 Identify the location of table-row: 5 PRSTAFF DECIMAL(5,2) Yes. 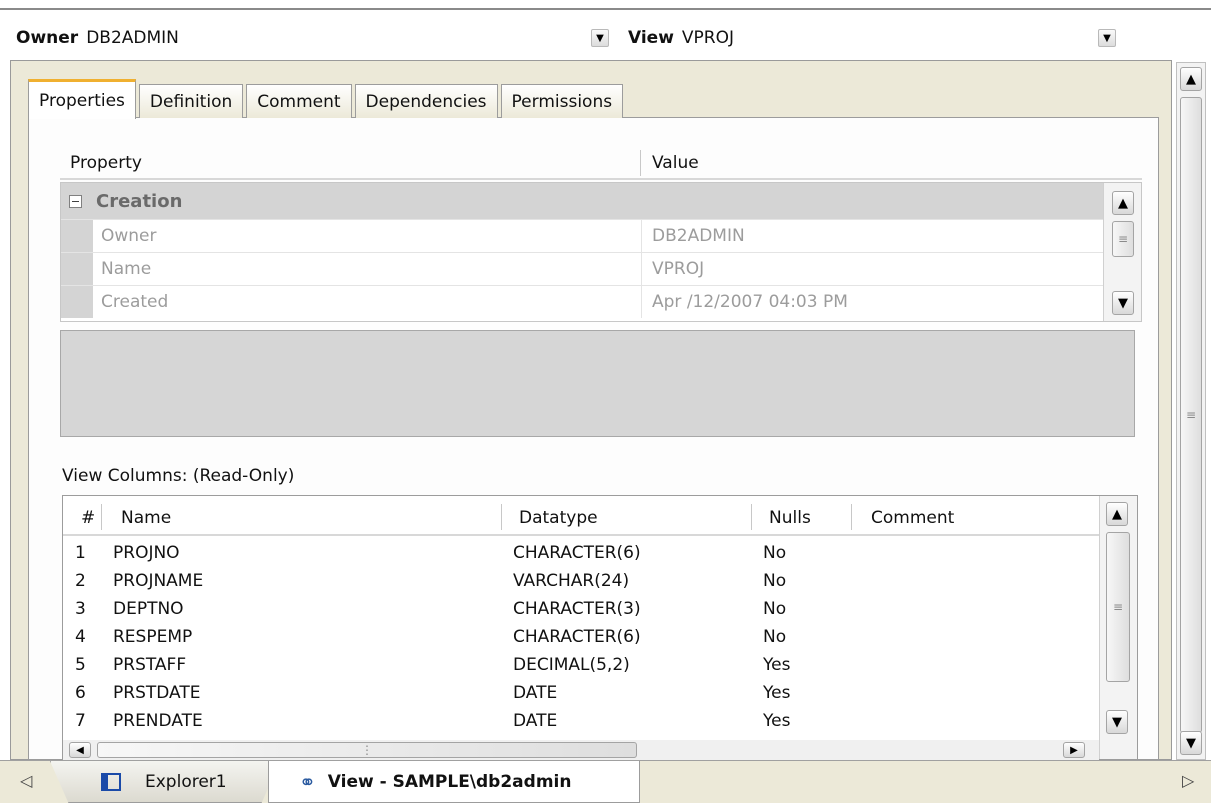
(581, 666).